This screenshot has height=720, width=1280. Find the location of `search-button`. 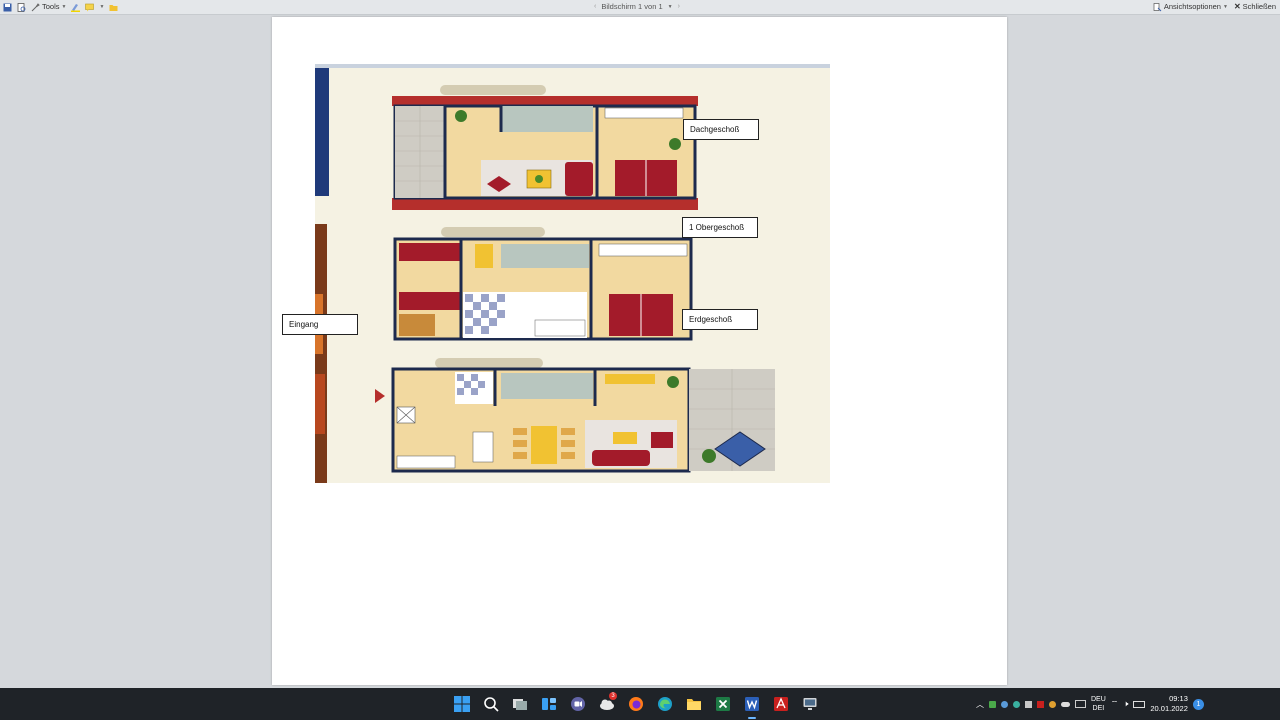

search-button is located at coordinates (491, 704).